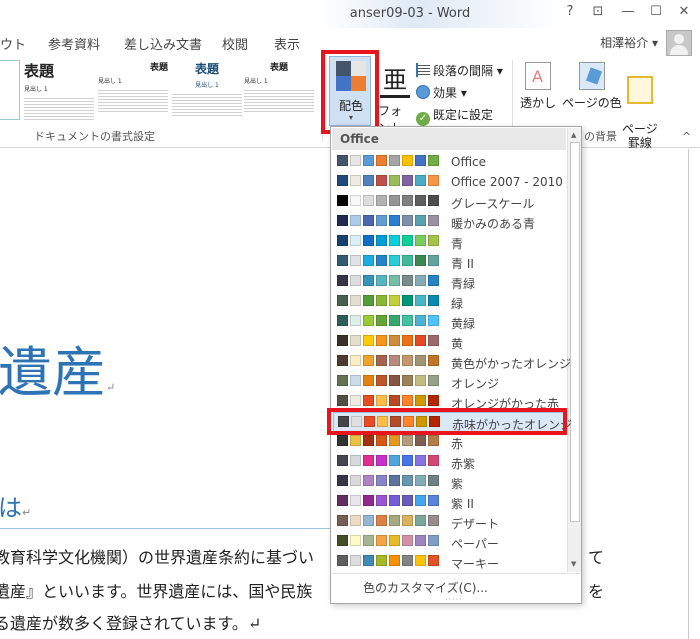 This screenshot has height=639, width=700. I want to click on help-button: ?, so click(570, 11).